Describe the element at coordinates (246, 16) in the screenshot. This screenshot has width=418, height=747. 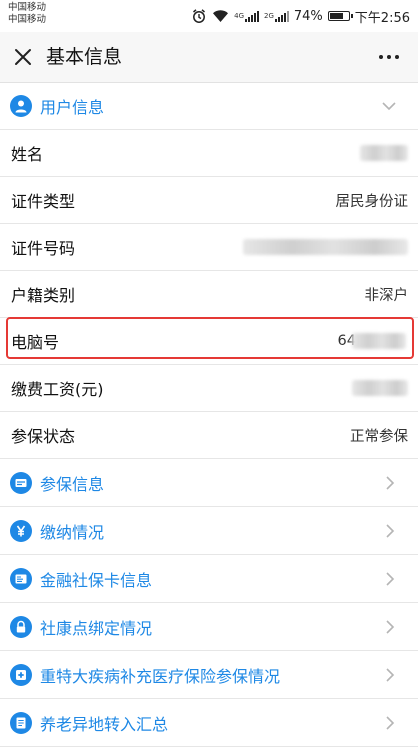
I see `signal-icon-1: 4G` at that location.